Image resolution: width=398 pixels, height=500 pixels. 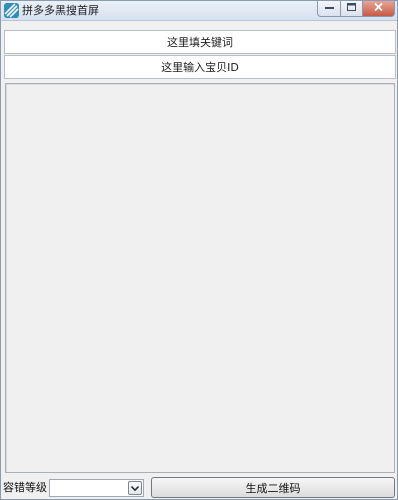 I want to click on generate-qr-code-button: 生成二维码, so click(x=273, y=487).